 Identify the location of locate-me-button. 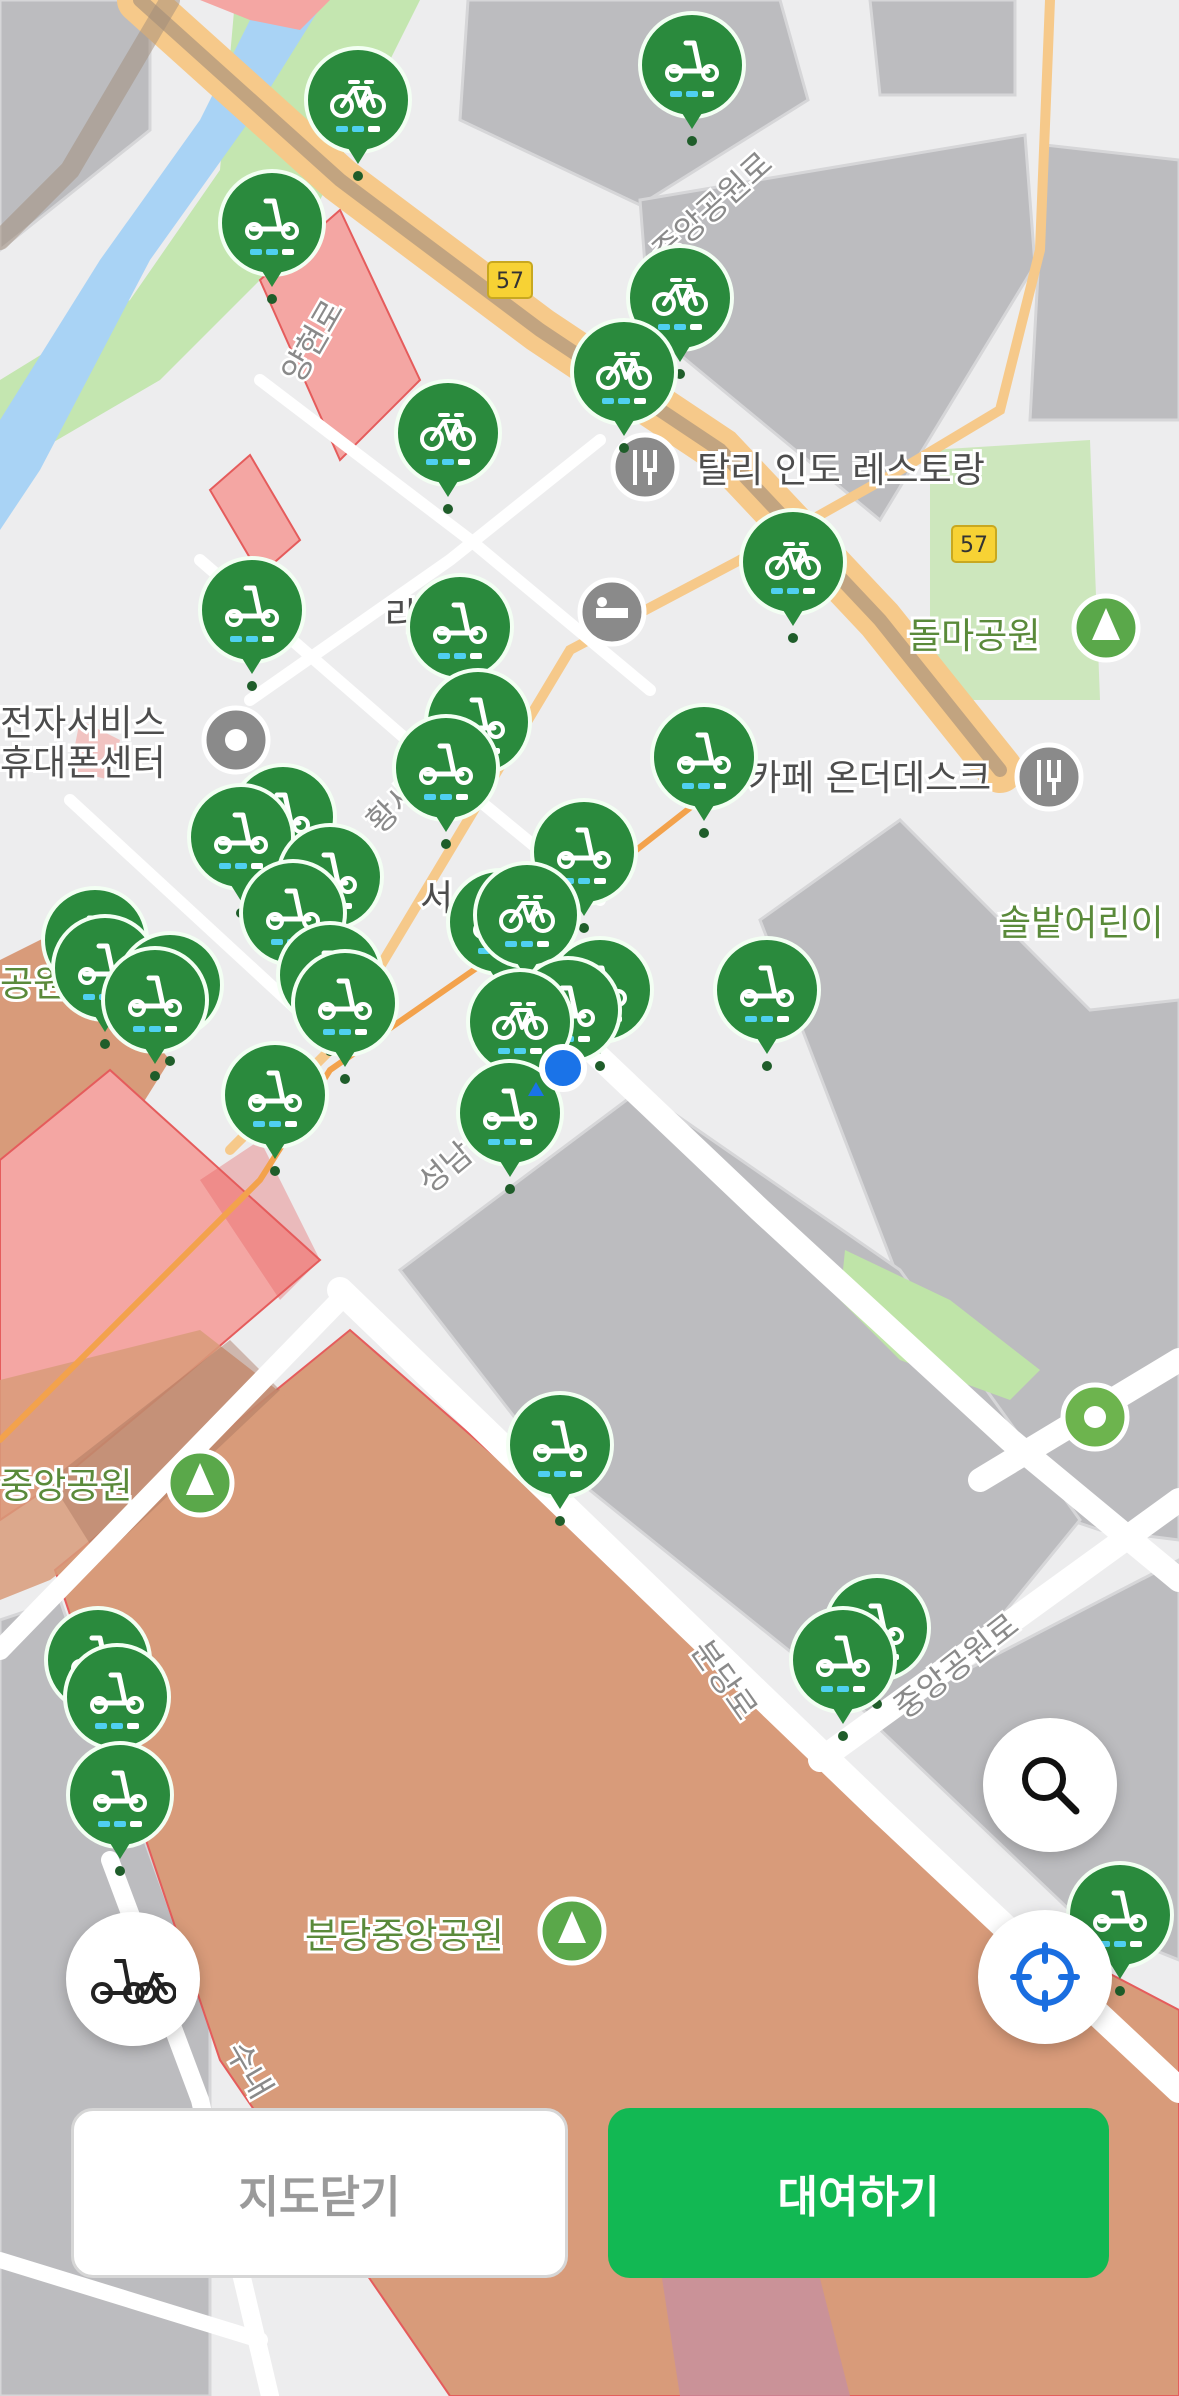
(1045, 1977).